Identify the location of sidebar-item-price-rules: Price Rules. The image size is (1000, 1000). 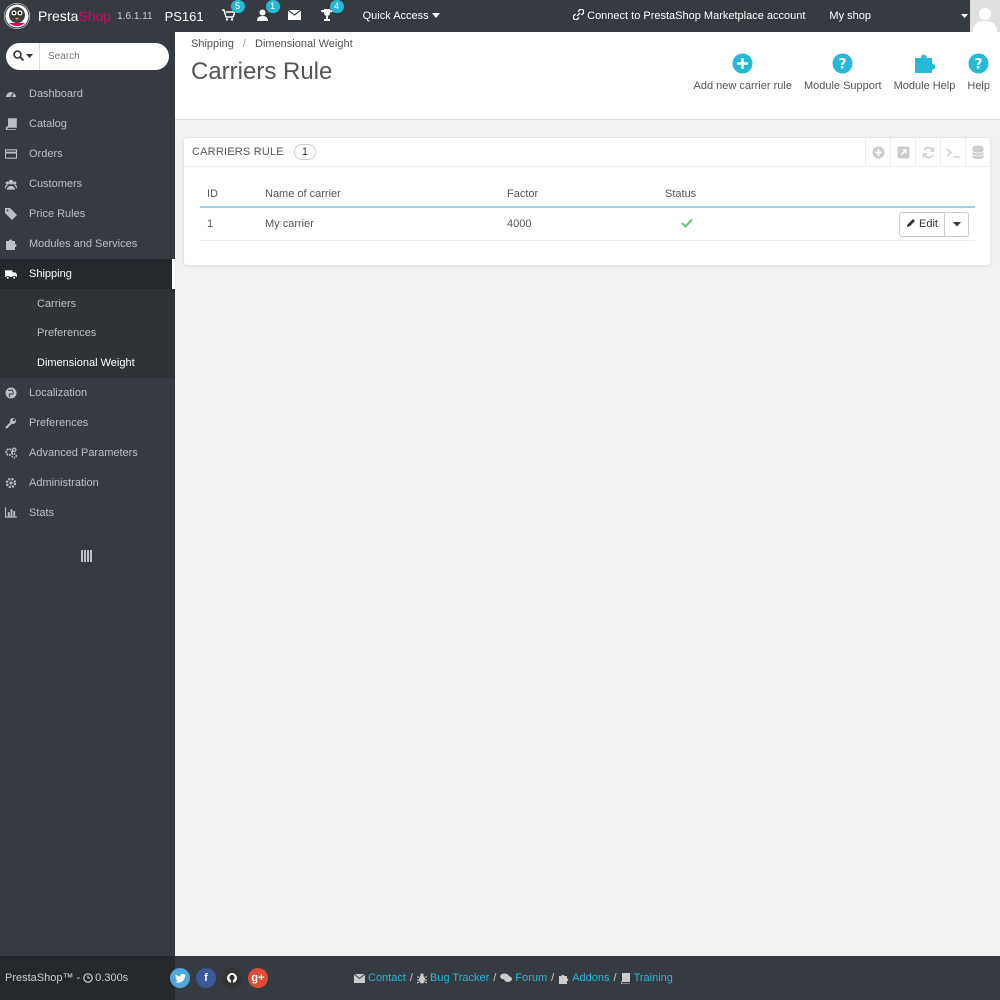
(87, 214).